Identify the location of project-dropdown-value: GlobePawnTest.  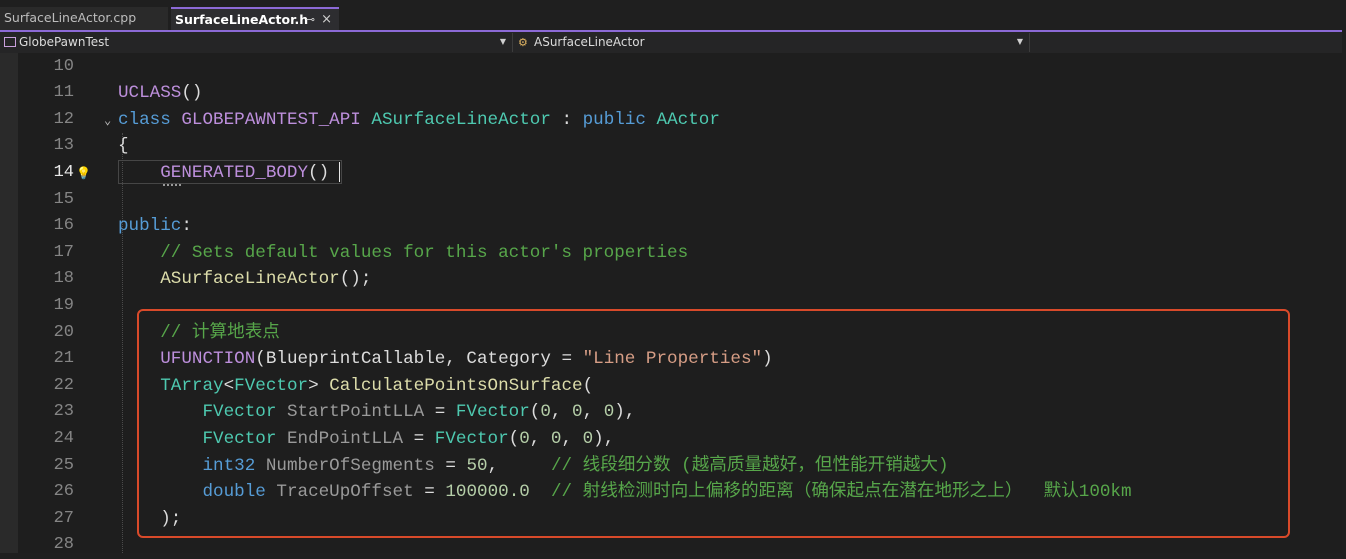
(64, 42).